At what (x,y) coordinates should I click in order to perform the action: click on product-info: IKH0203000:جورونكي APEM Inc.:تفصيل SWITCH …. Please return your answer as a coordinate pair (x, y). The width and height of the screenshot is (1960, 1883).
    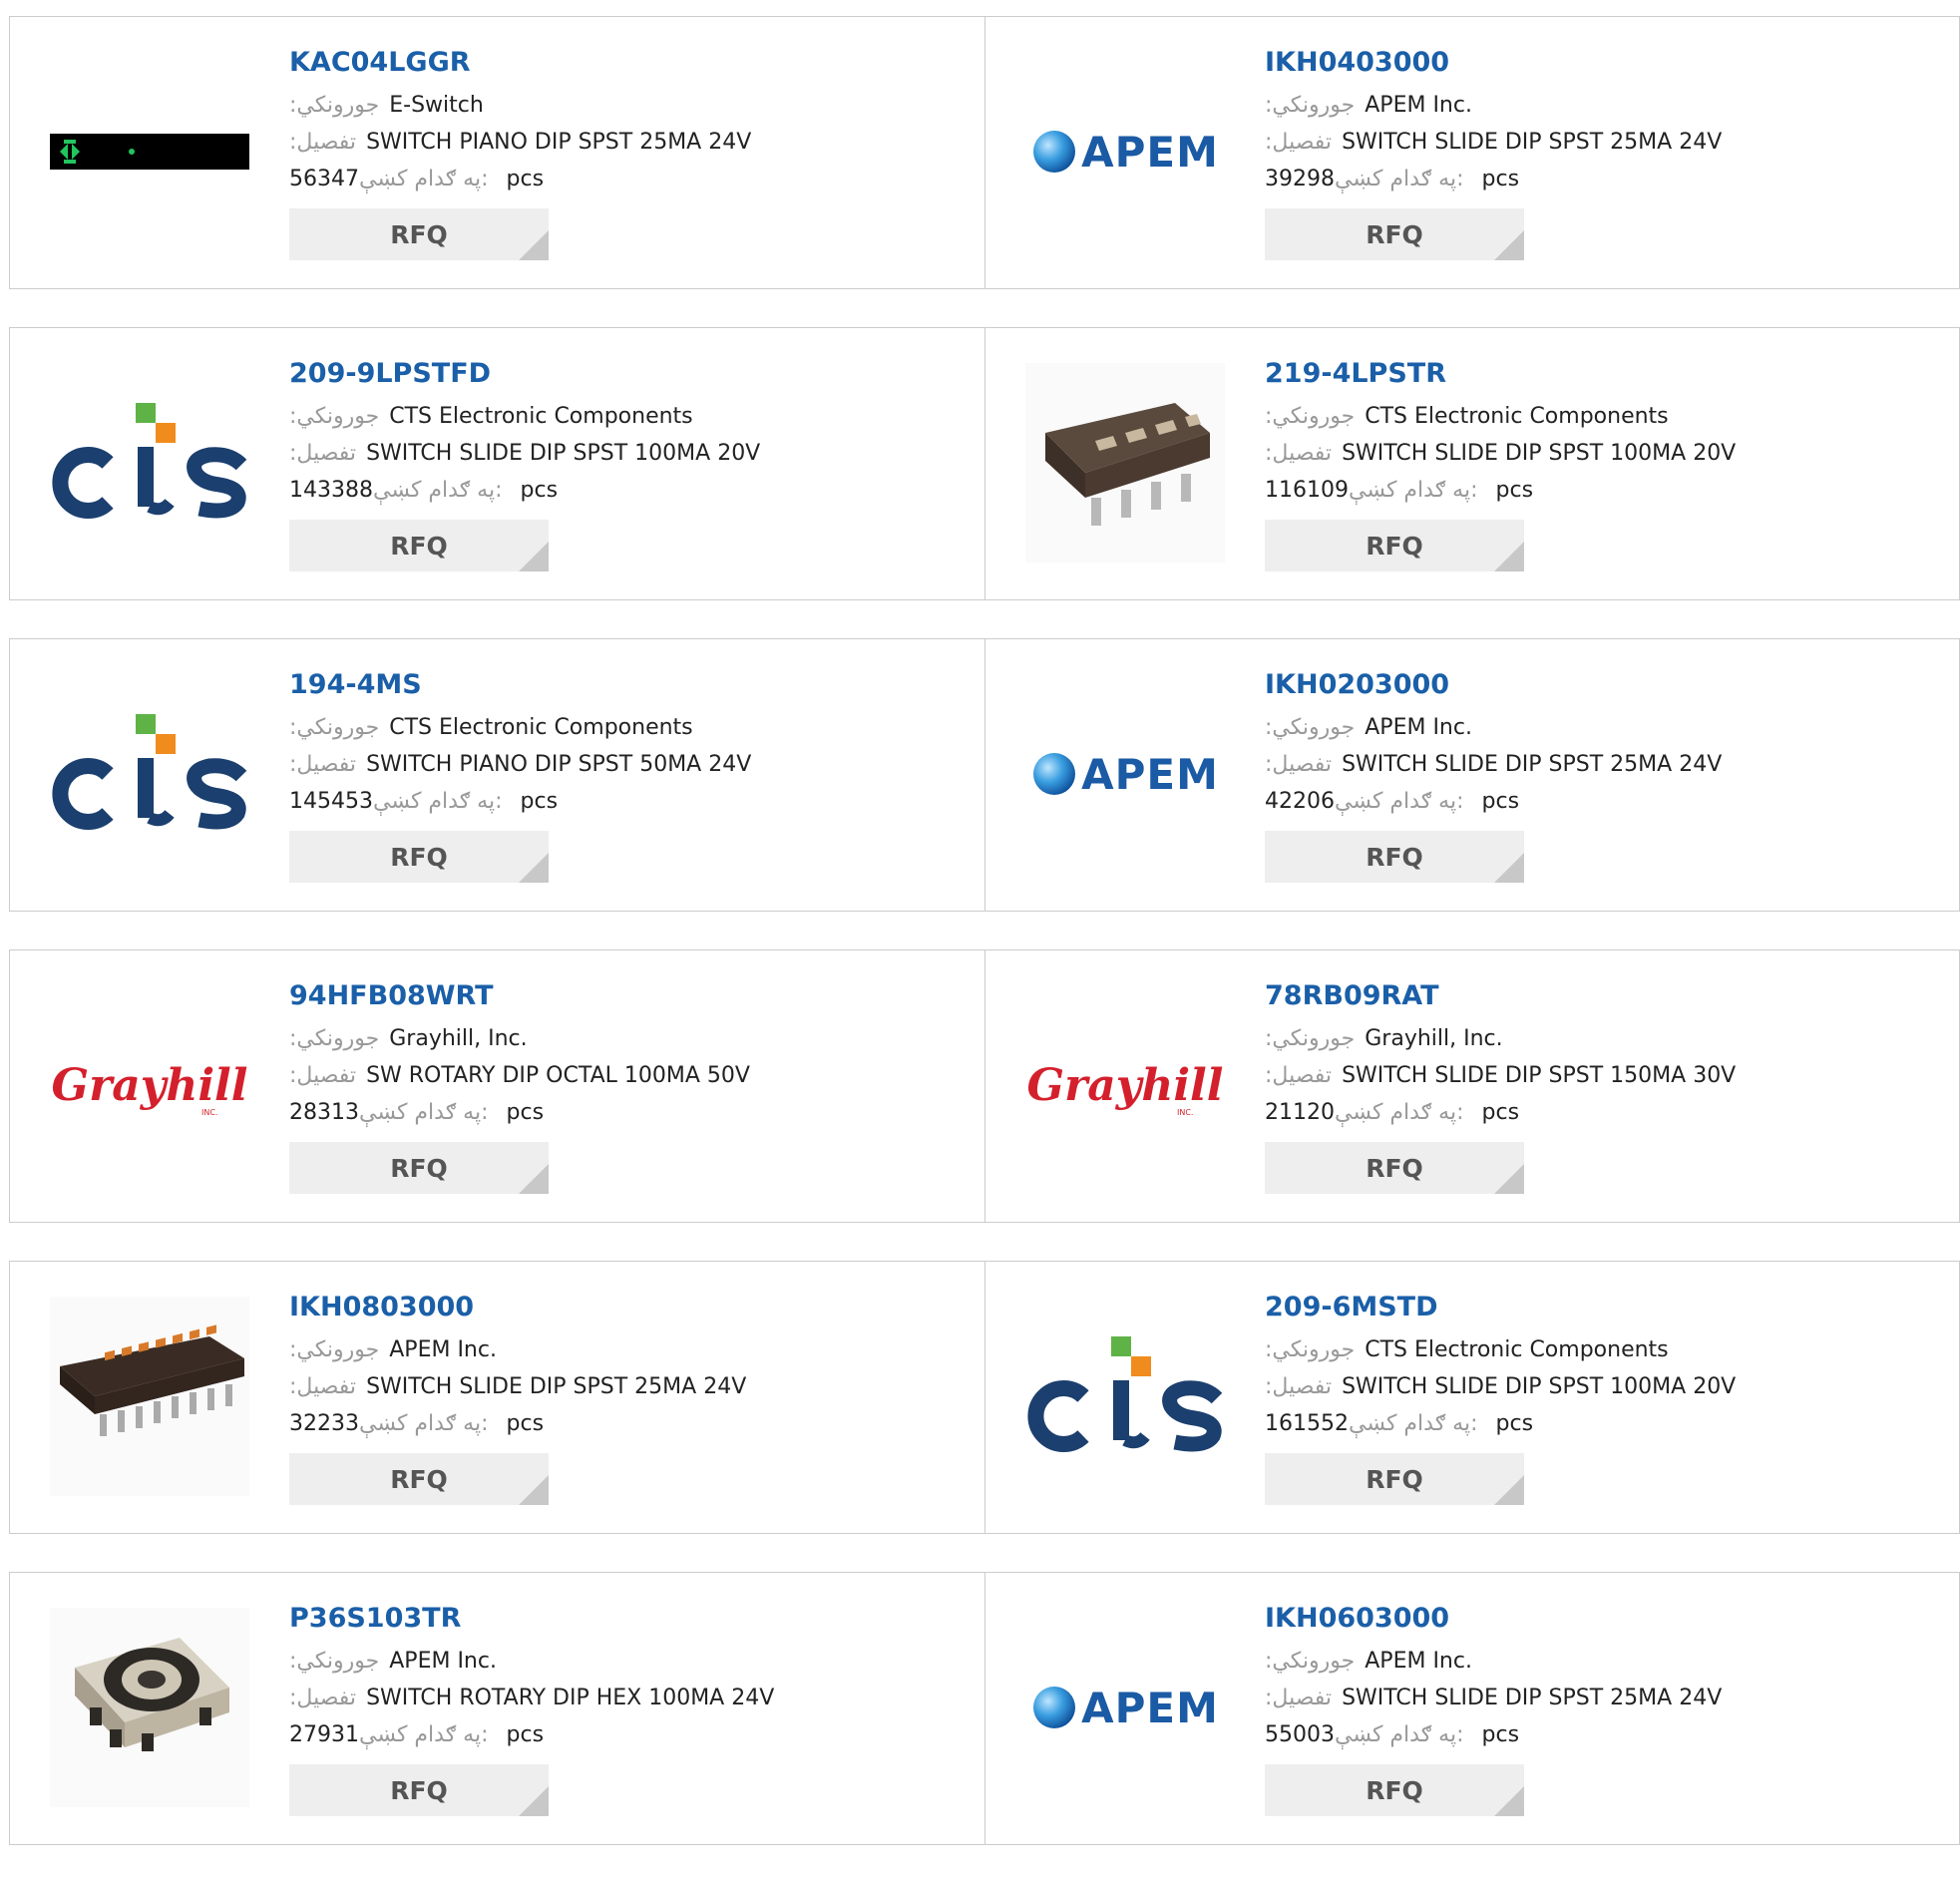
    Looking at the image, I should click on (1494, 775).